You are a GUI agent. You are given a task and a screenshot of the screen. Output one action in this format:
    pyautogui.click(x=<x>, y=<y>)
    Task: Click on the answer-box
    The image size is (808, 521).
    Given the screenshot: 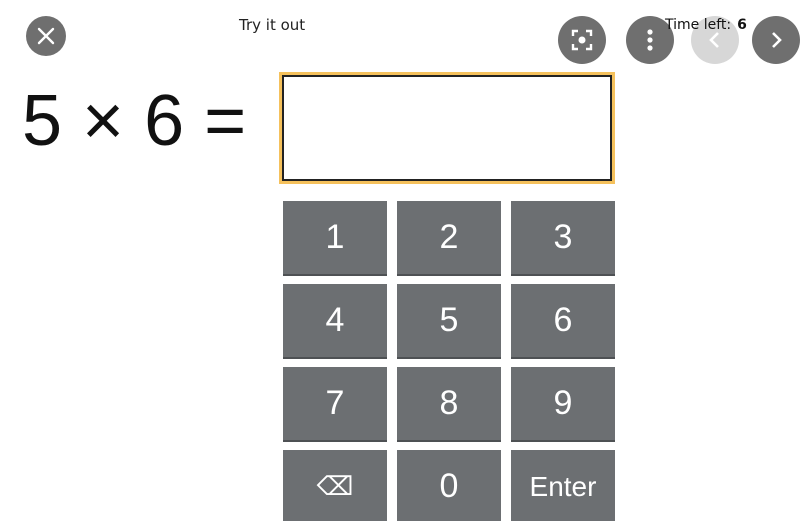 What is the action you would take?
    pyautogui.click(x=447, y=128)
    